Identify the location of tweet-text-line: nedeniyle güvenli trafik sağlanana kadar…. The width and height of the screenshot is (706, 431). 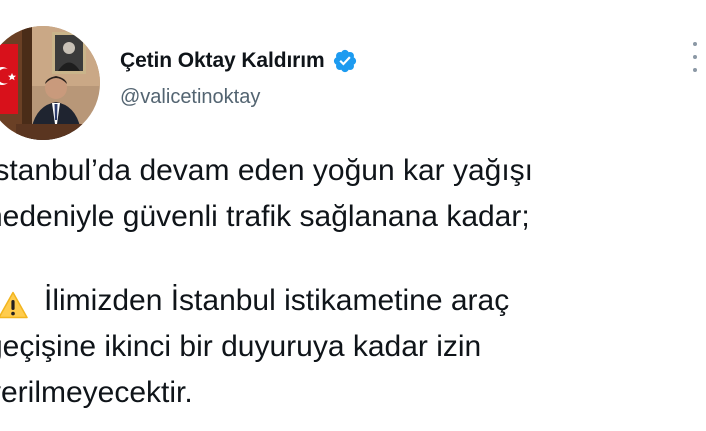
(265, 216).